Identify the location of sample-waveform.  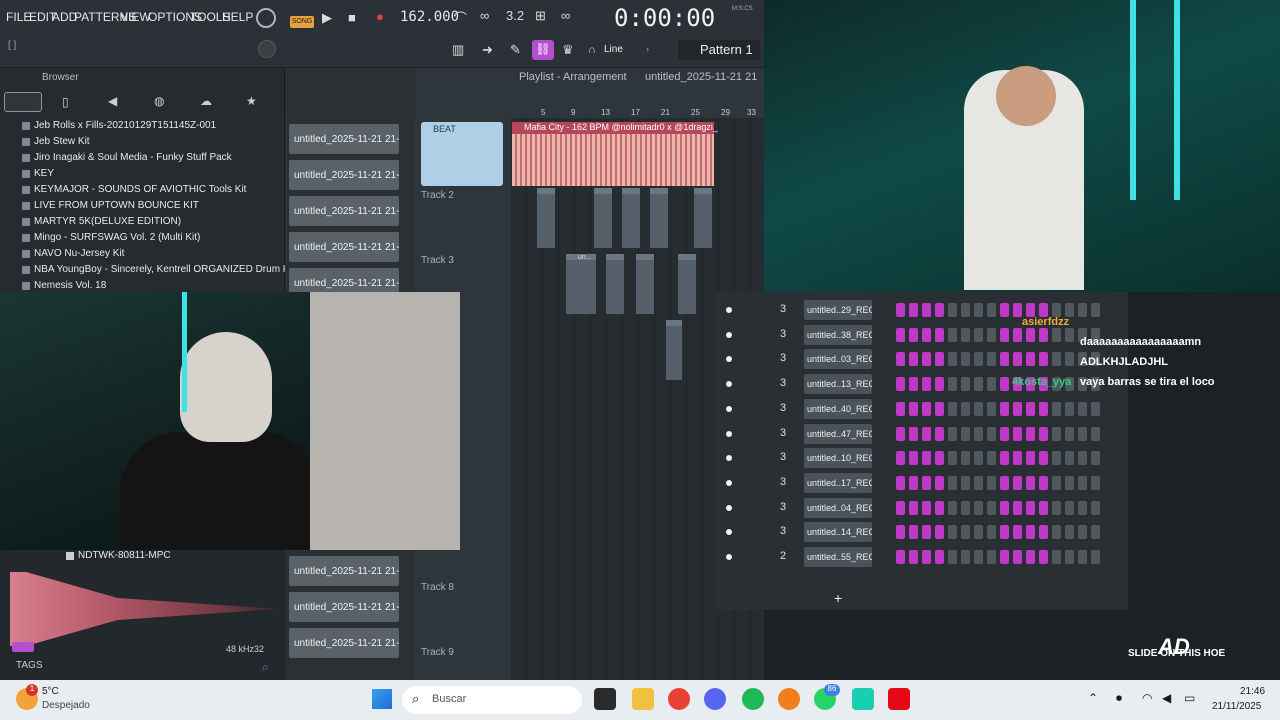
(144, 609).